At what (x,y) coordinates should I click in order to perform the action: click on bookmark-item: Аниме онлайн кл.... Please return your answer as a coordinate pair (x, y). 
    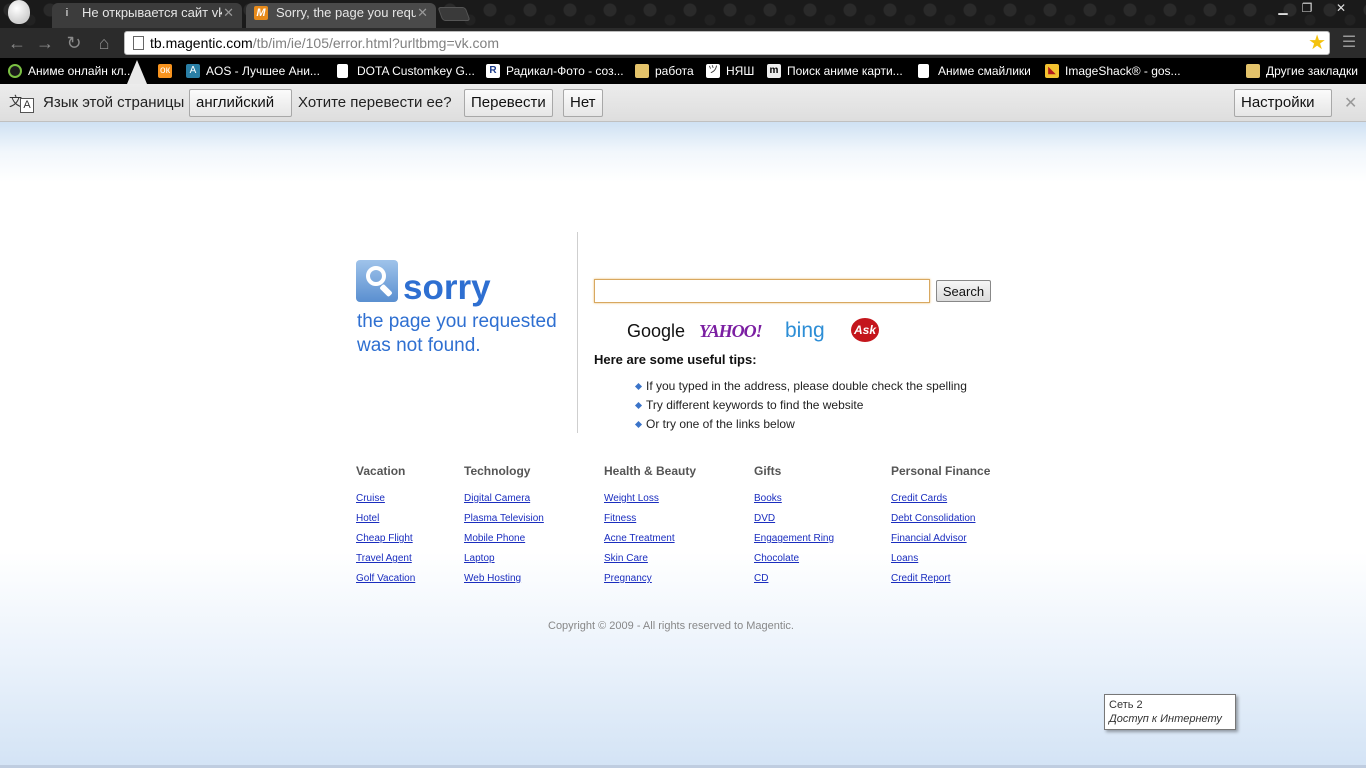
    Looking at the image, I should click on (71, 71).